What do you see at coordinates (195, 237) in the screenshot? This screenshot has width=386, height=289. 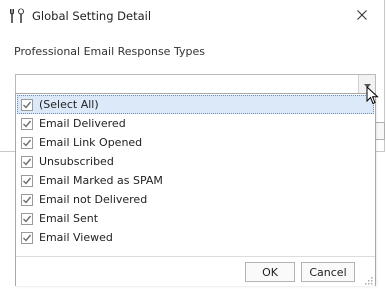 I see `list-item: Email Viewed` at bounding box center [195, 237].